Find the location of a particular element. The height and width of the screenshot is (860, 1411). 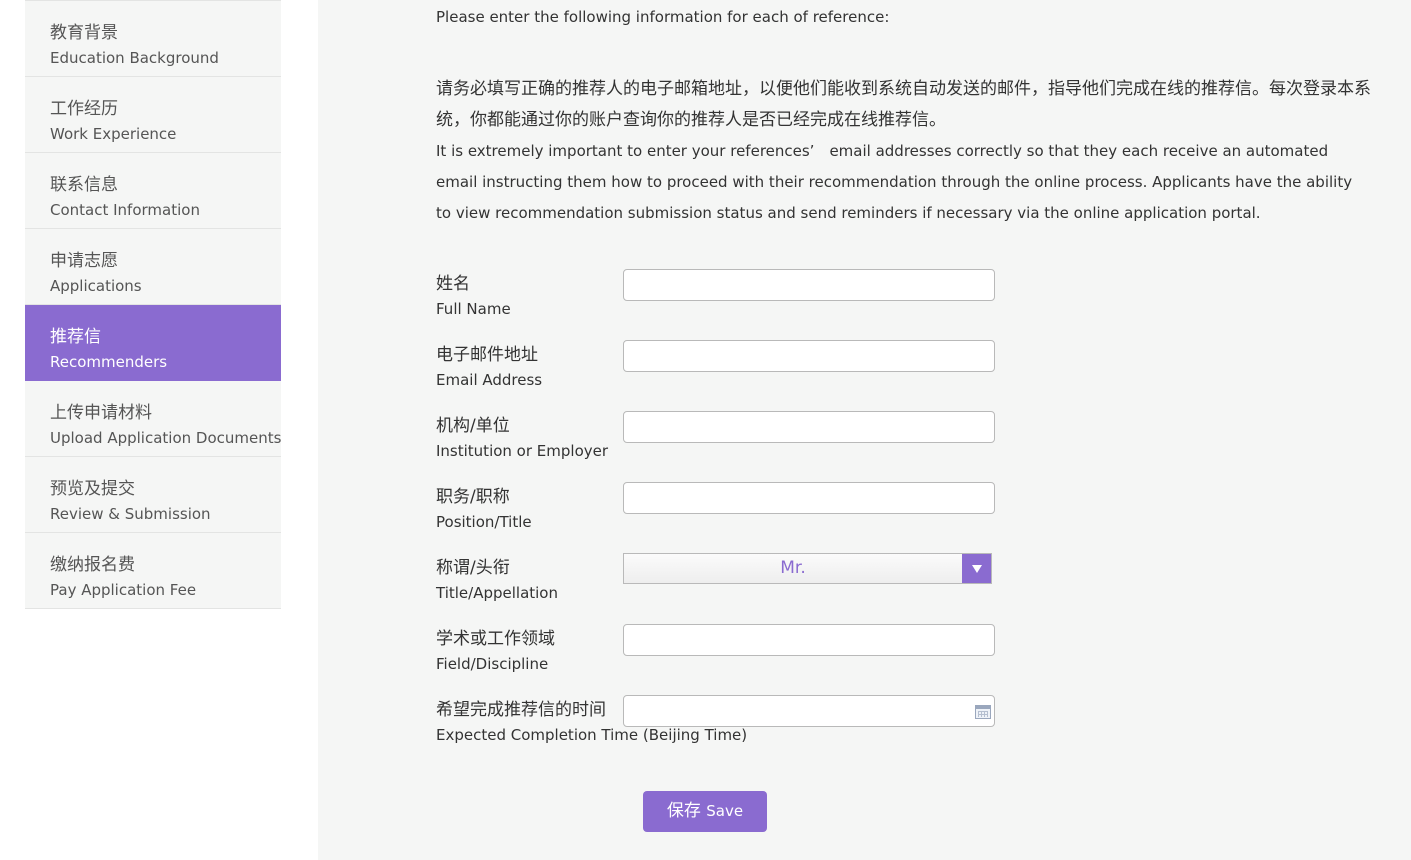

save-button: 保存 Save is located at coordinates (705, 811).